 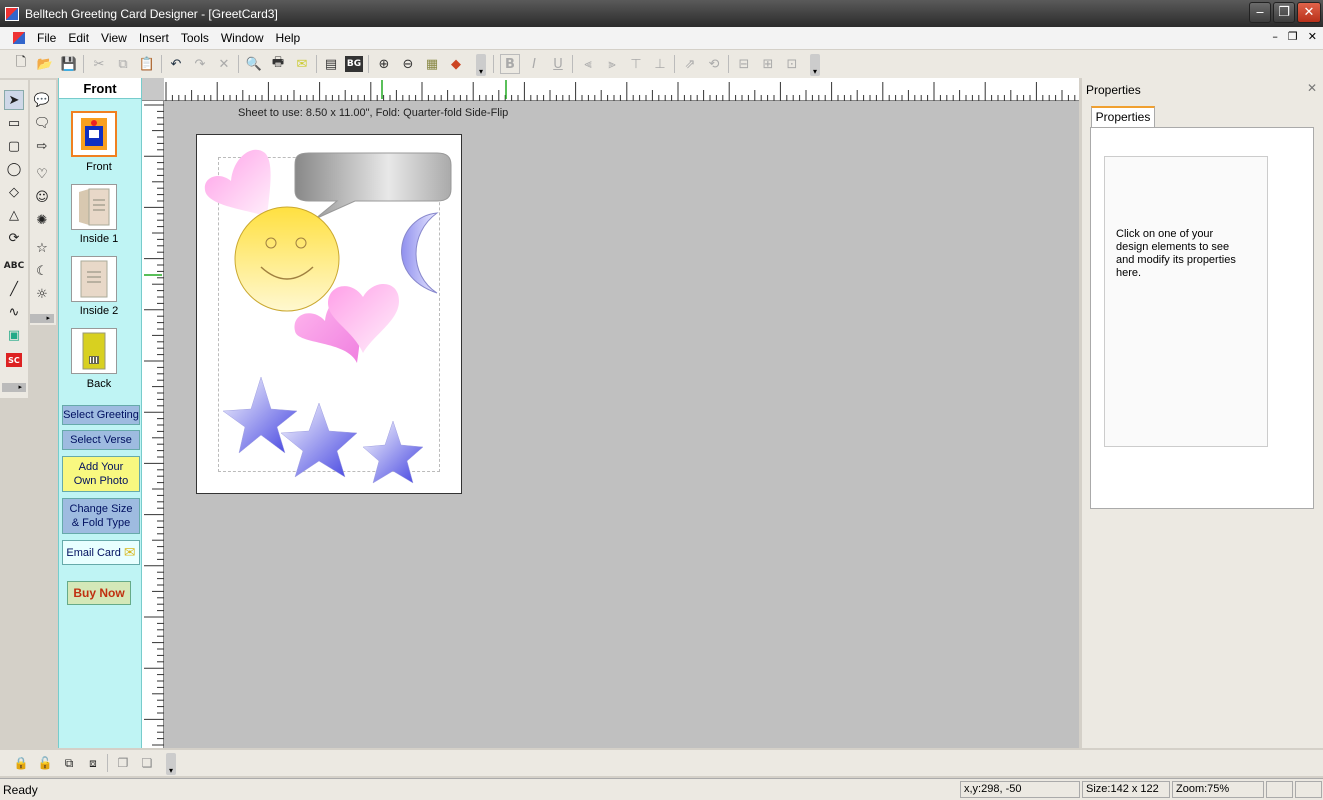 What do you see at coordinates (1293, 36) in the screenshot?
I see `mdi-restore-button: ❐` at bounding box center [1293, 36].